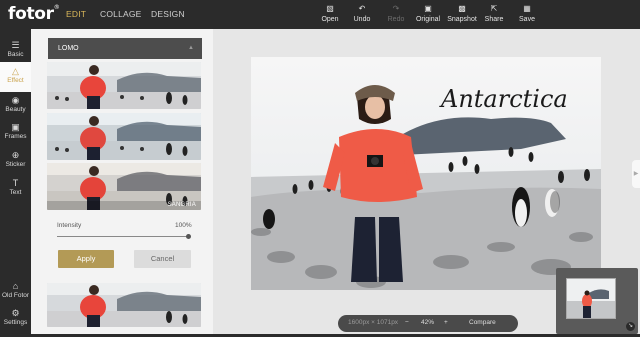  What do you see at coordinates (15, 161) in the screenshot?
I see `sidebar-item-sticker: ⊕ Sticker` at bounding box center [15, 161].